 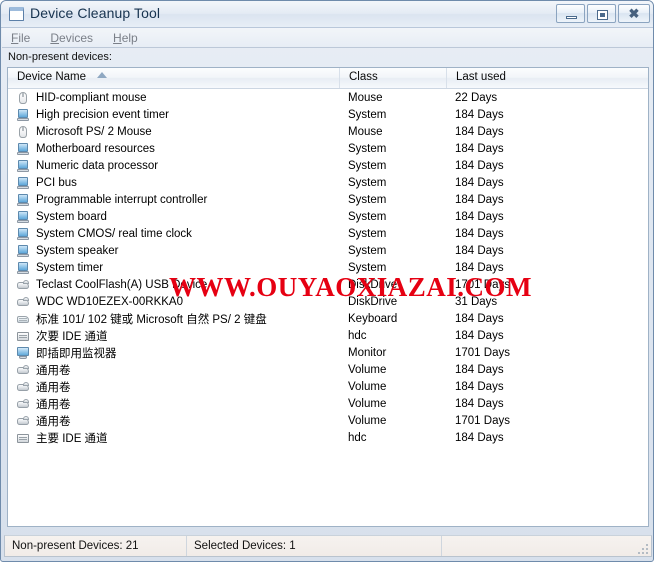 I want to click on cell-class: hdc, so click(x=357, y=335).